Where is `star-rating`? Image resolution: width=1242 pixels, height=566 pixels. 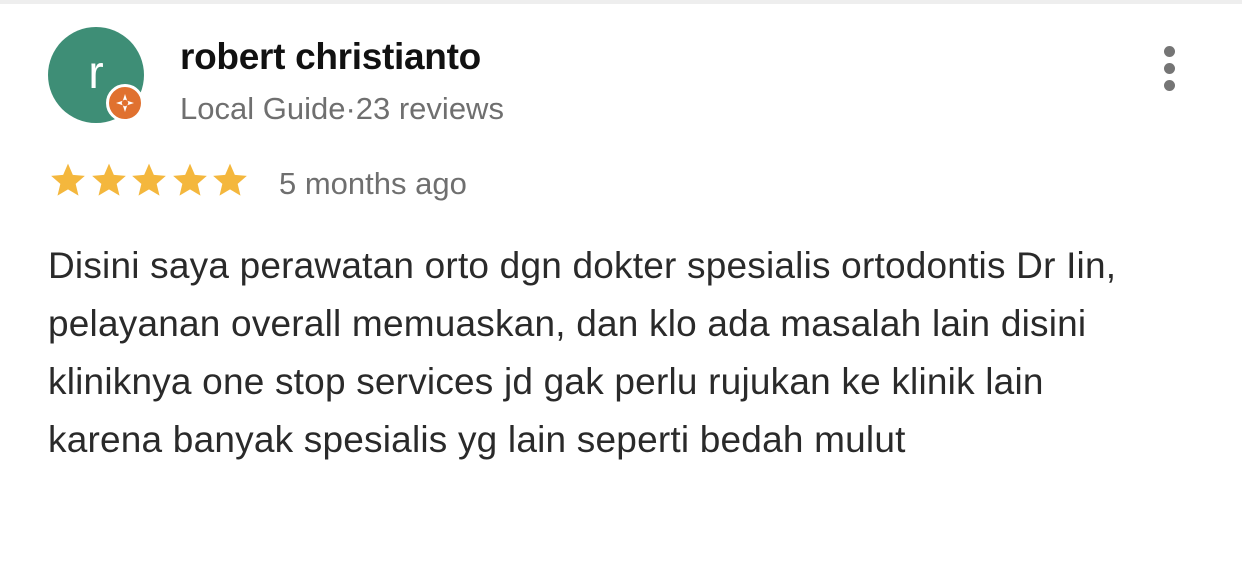 star-rating is located at coordinates (149, 181).